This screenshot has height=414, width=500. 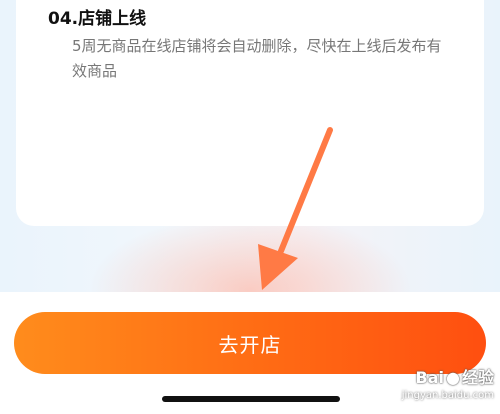 What do you see at coordinates (447, 395) in the screenshot?
I see `watermark-url: jingyan.baidu.com` at bounding box center [447, 395].